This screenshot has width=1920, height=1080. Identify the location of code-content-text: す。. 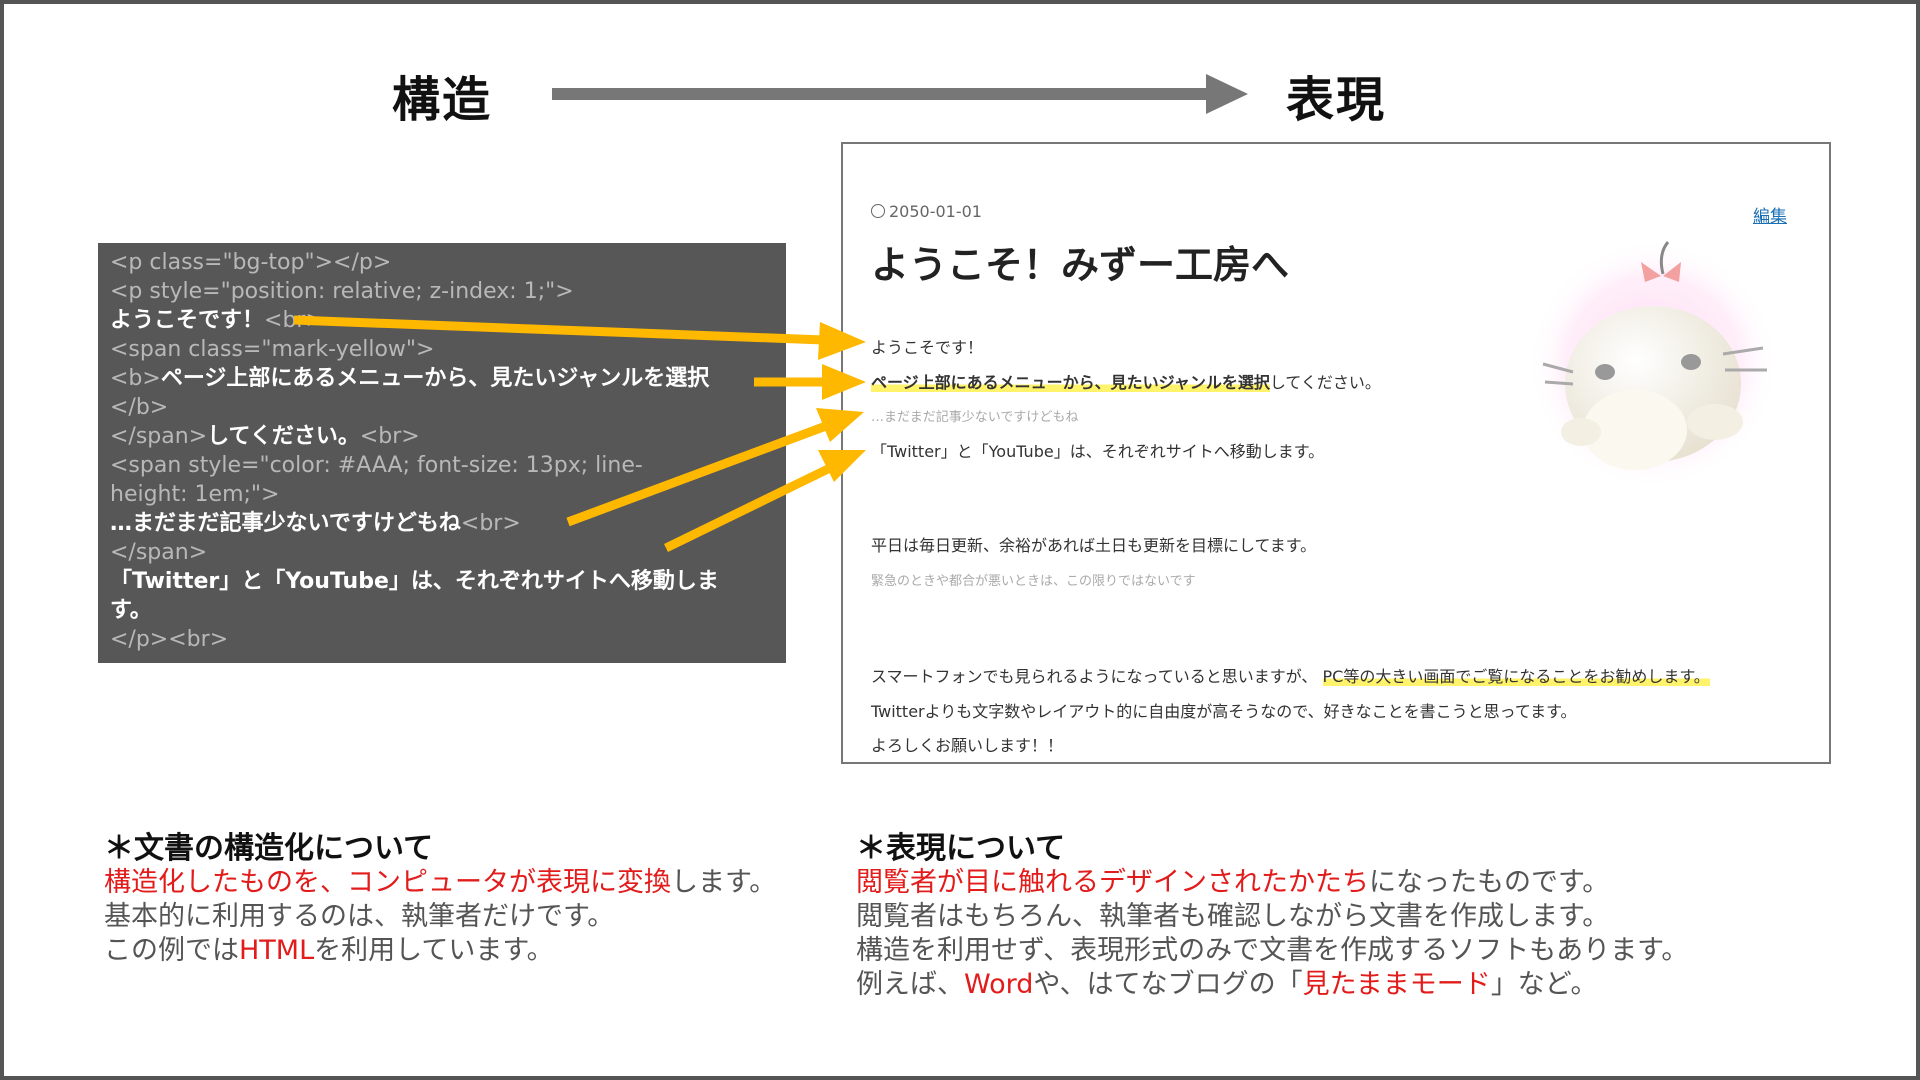
(131, 610).